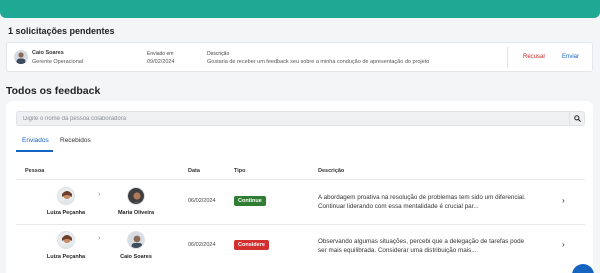 This screenshot has width=600, height=273. What do you see at coordinates (34, 151) in the screenshot?
I see `active-tab-indicator` at bounding box center [34, 151].